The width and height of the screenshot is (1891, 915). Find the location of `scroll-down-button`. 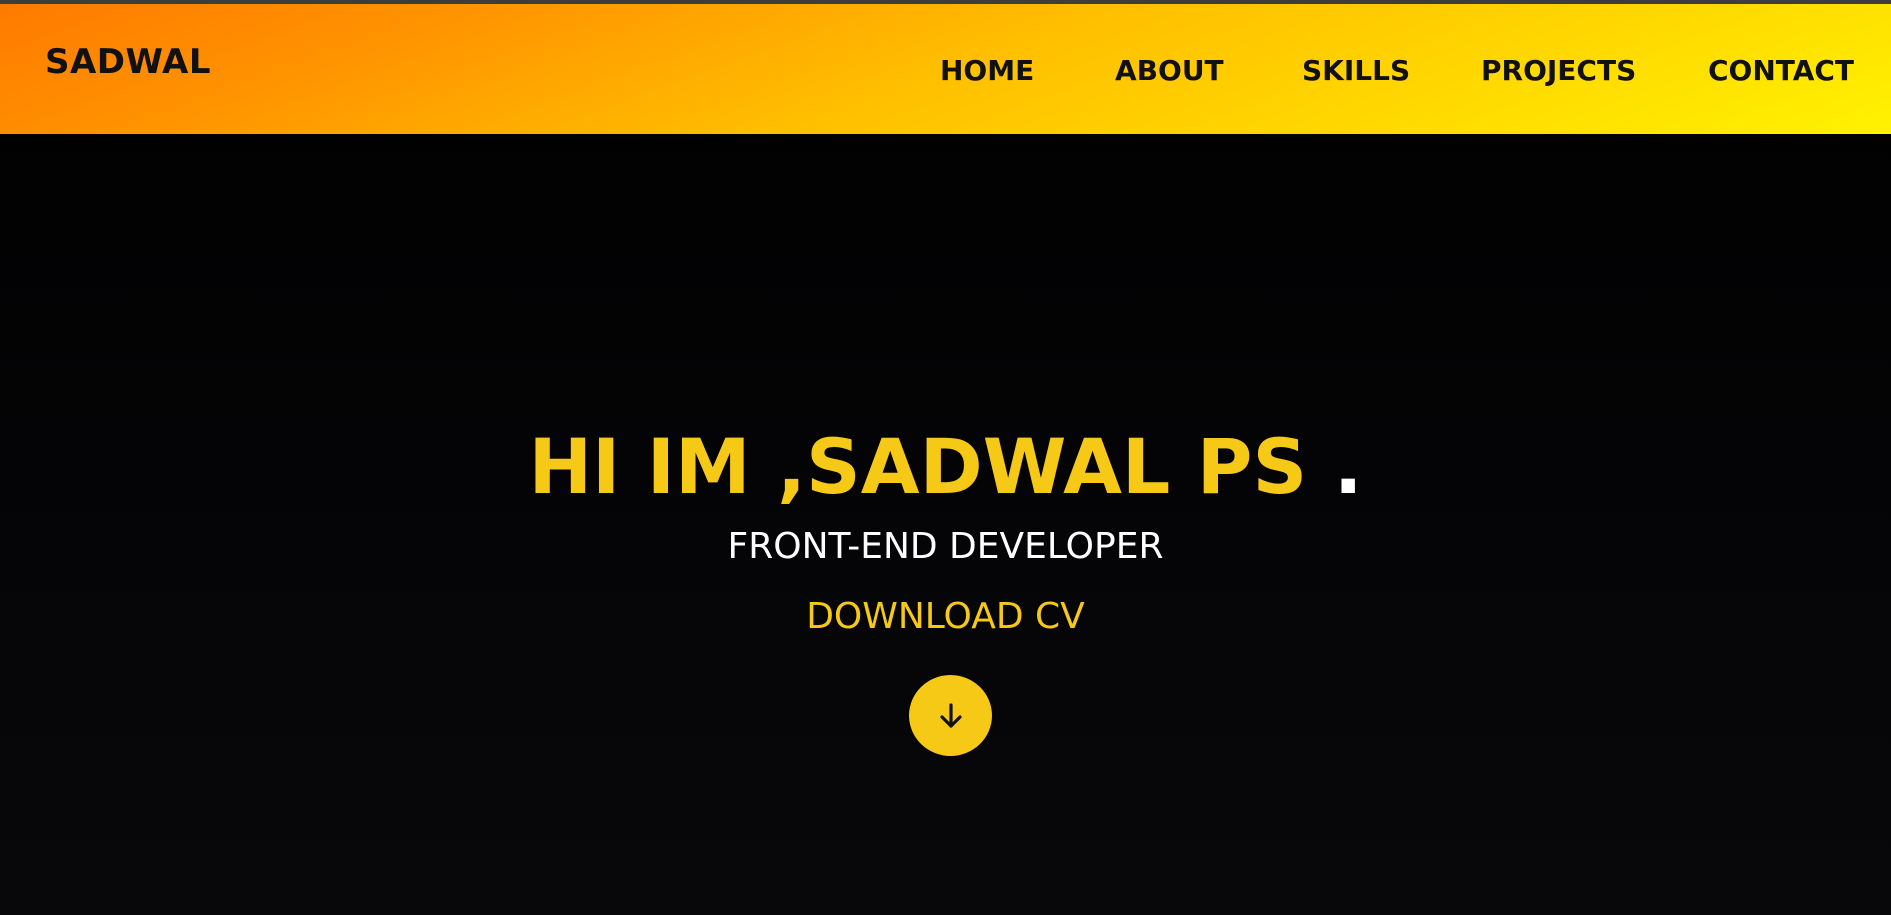

scroll-down-button is located at coordinates (950, 715).